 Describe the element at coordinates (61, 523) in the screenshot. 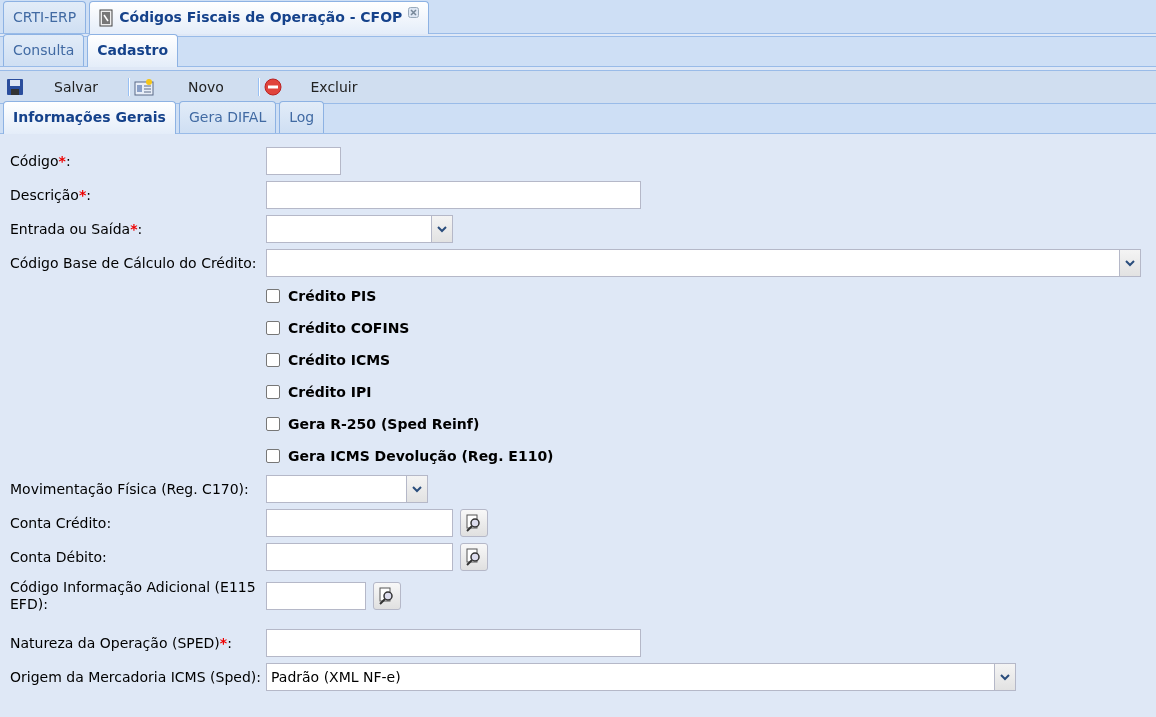

I see `field-label: Conta Crédito:` at that location.